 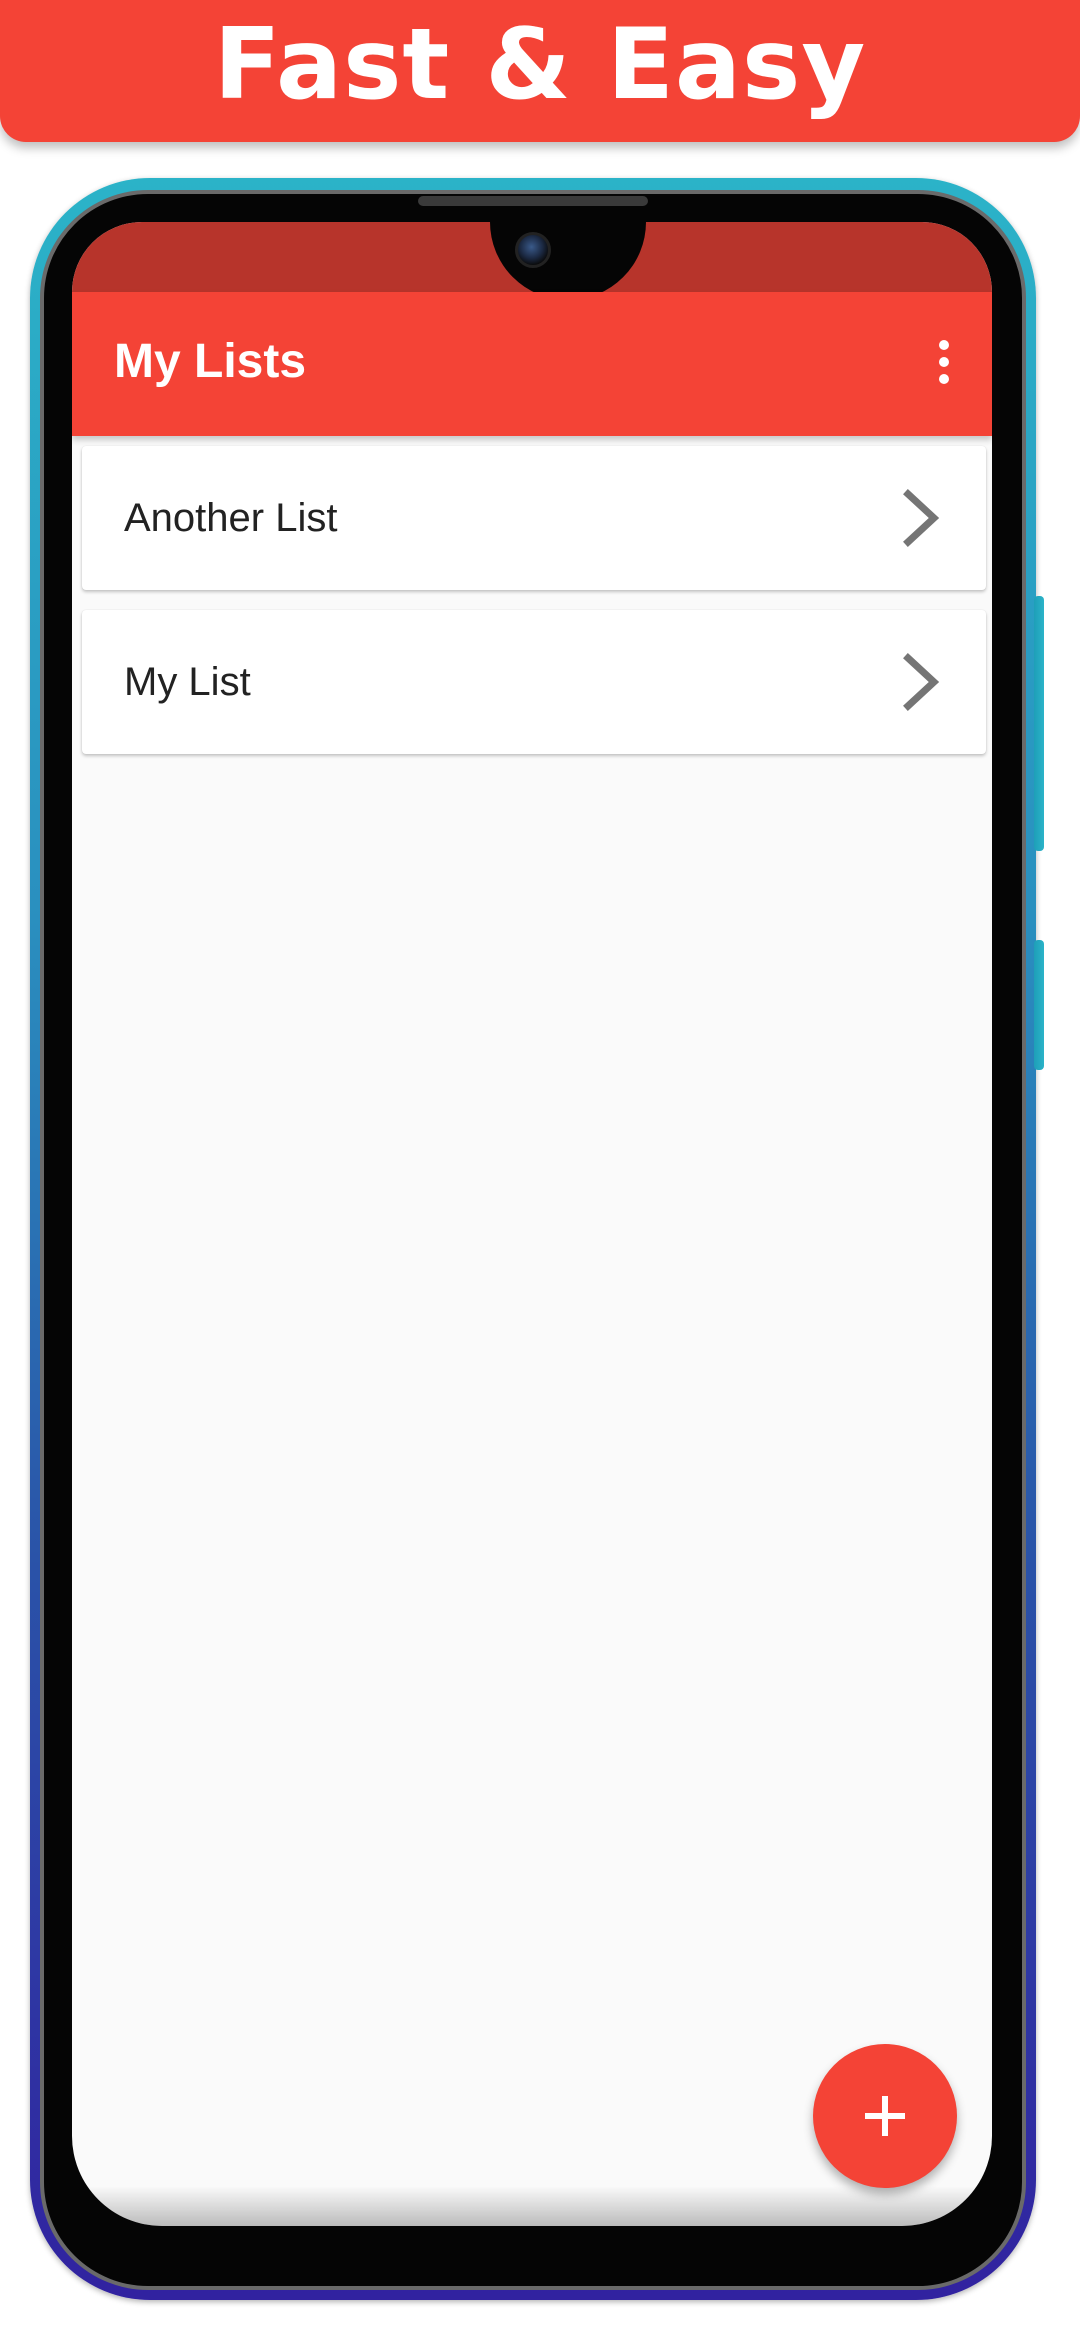 What do you see at coordinates (534, 682) in the screenshot?
I see `list-item: My List` at bounding box center [534, 682].